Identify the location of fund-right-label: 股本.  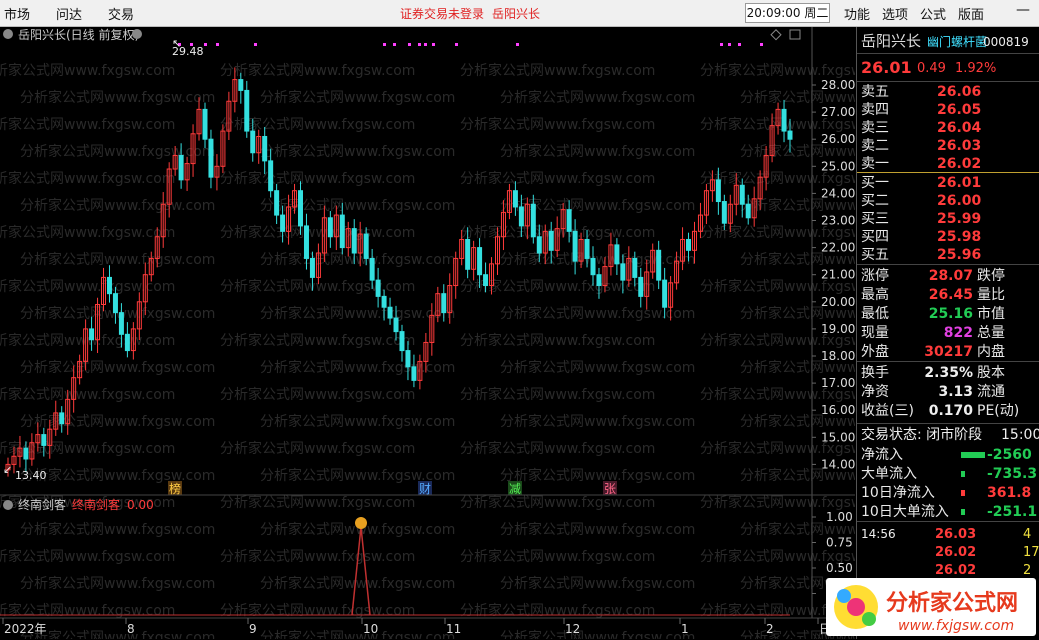
(991, 373).